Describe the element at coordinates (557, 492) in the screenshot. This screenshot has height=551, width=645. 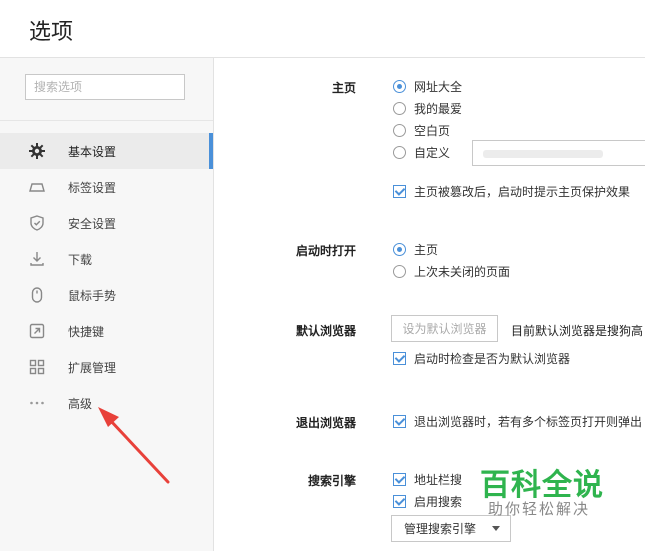
I see `watermark-logo: 百科全说 助你轻松解决` at that location.